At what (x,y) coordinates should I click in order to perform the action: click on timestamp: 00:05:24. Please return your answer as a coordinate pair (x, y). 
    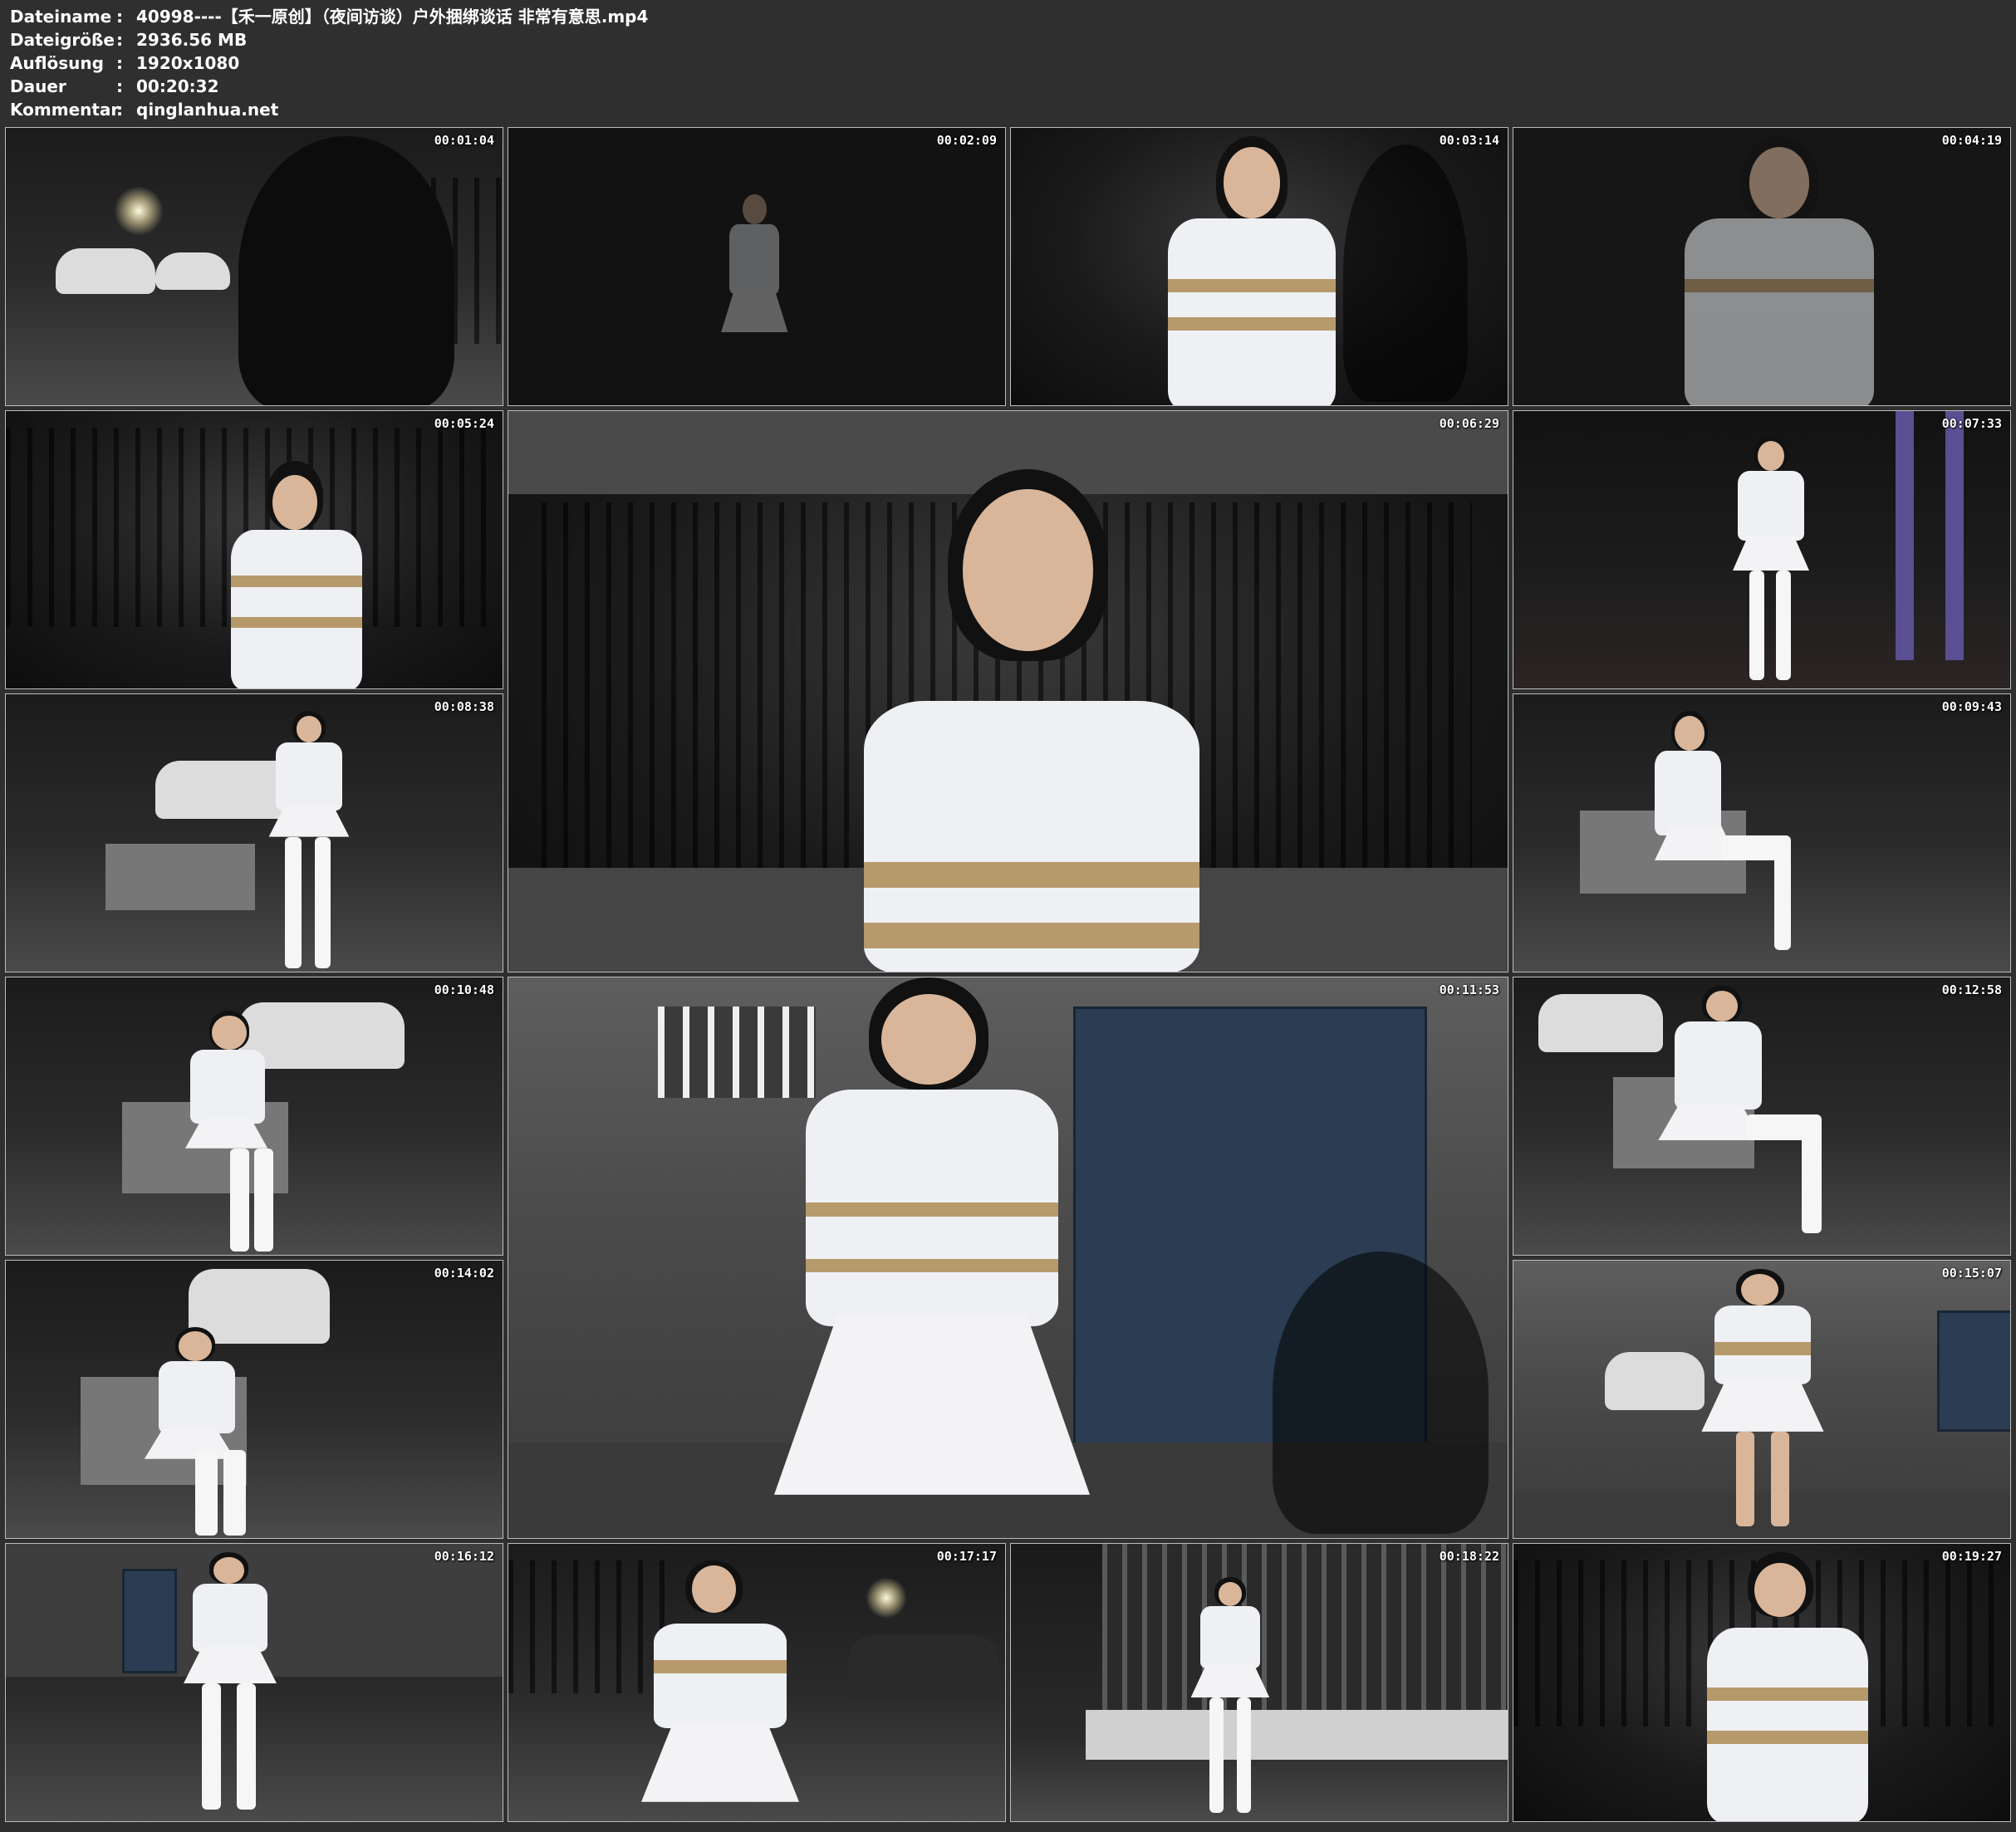
    Looking at the image, I should click on (464, 423).